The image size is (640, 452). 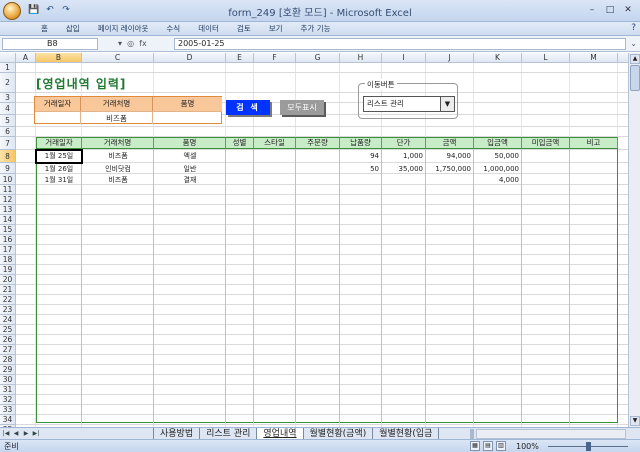 I want to click on navigation-select: 리스트 관리 ▼, so click(x=409, y=104).